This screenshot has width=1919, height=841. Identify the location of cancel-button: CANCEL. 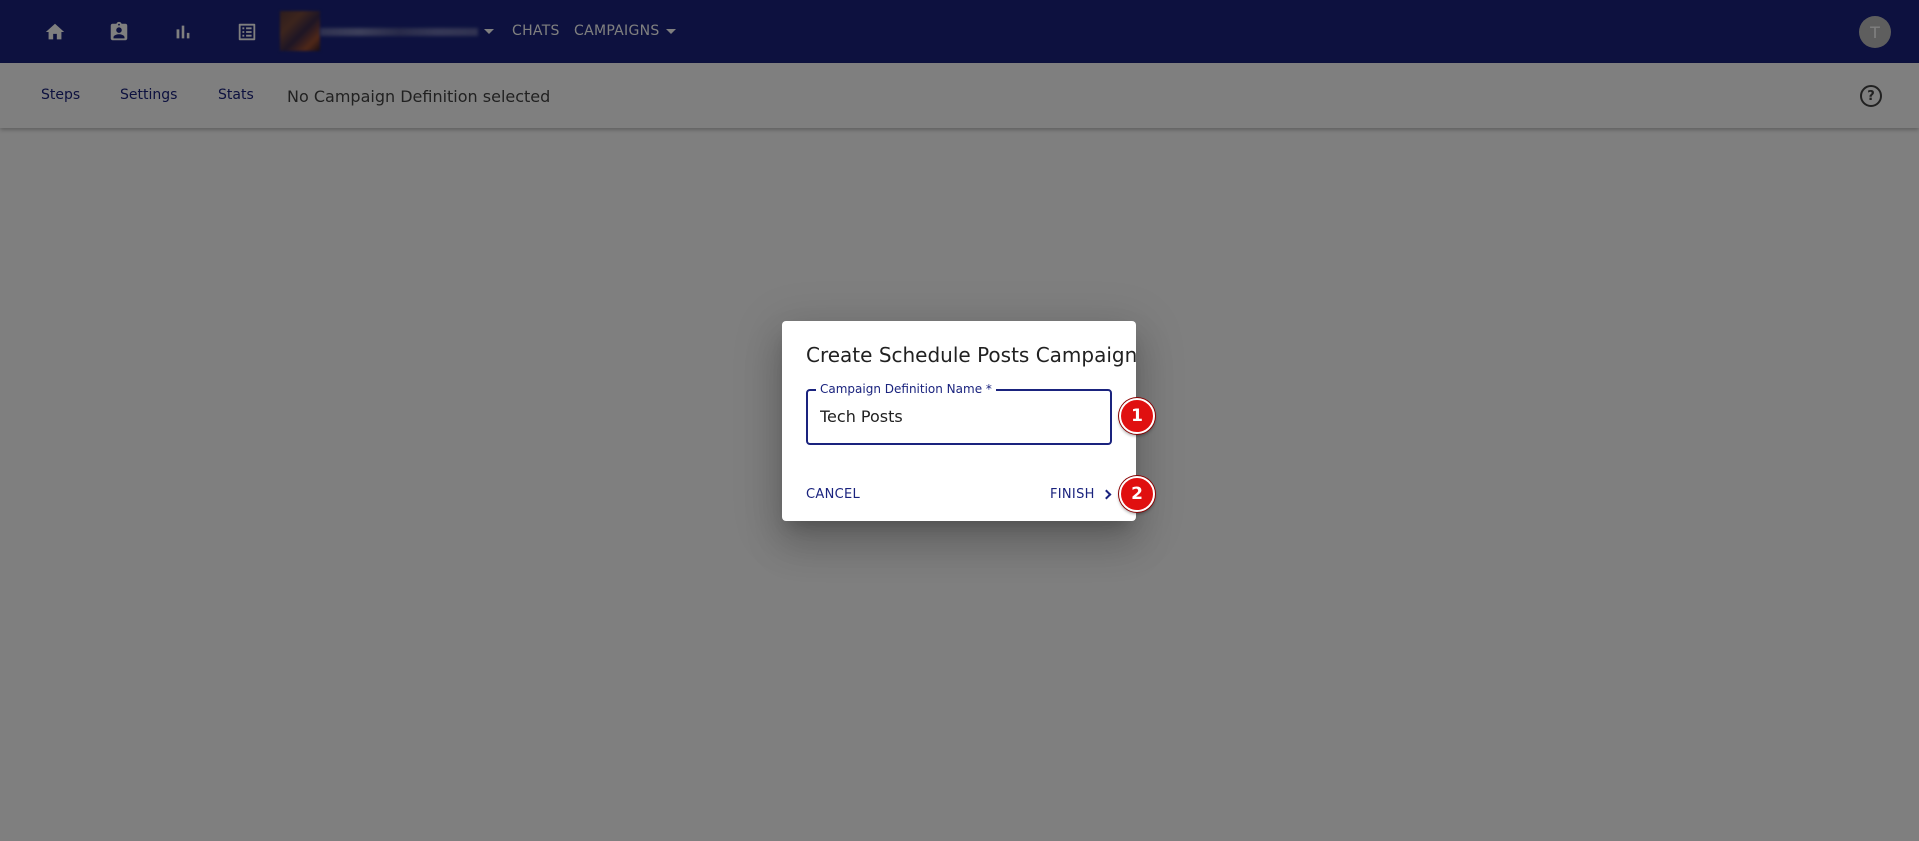
(833, 494).